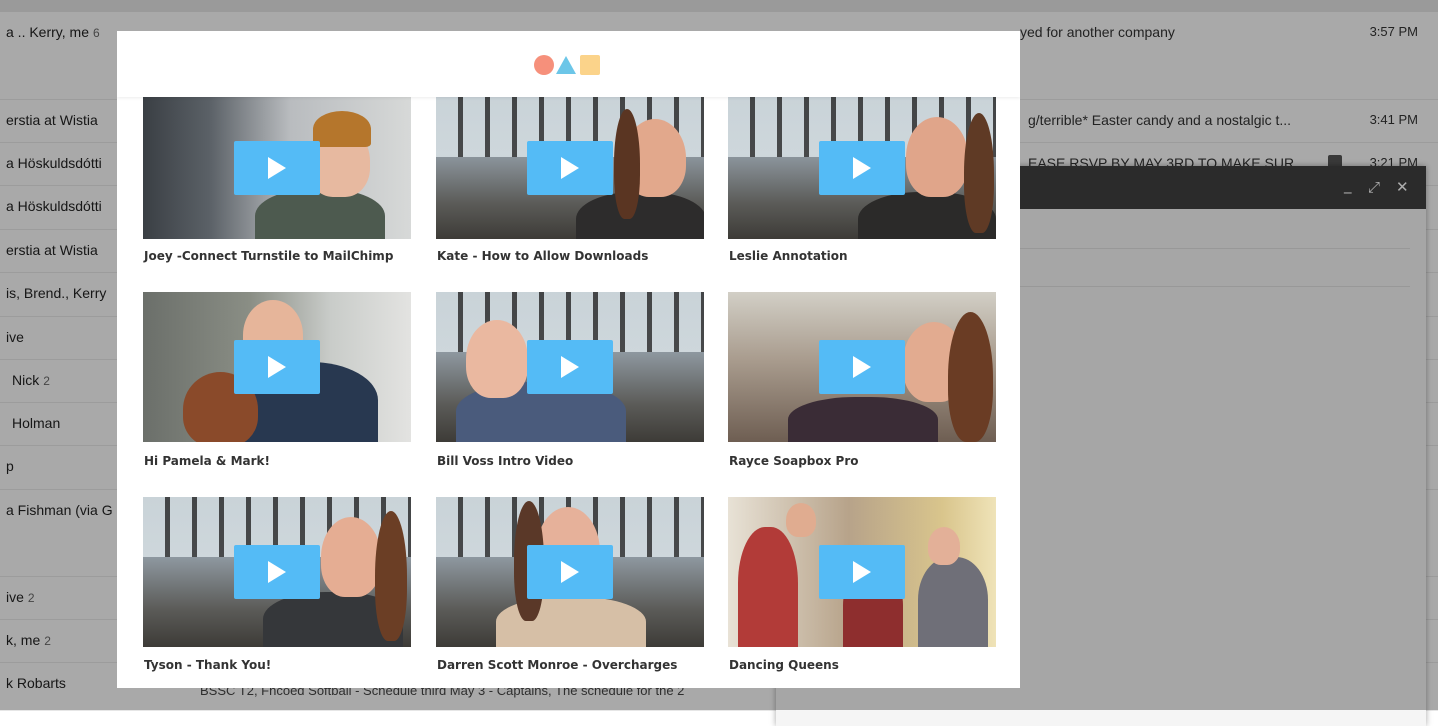 The image size is (1438, 726). I want to click on video-card: Leslie Annotation, so click(862, 182).